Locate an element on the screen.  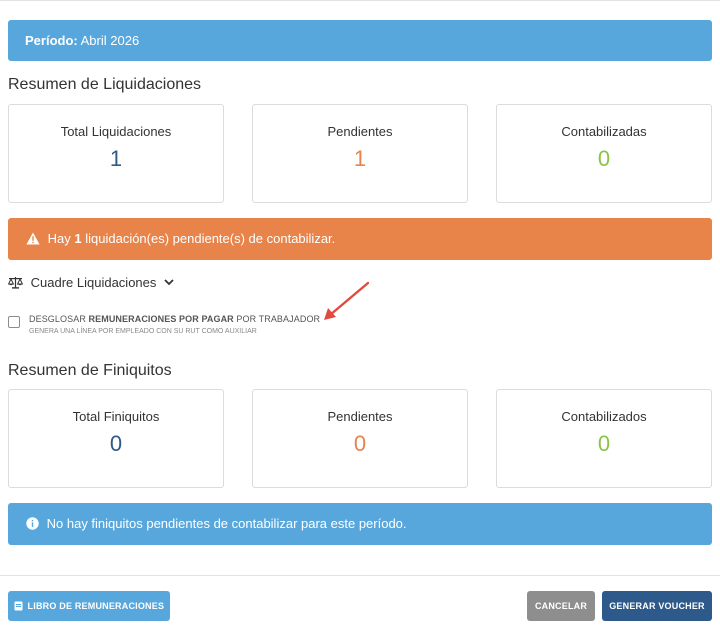
card-liquidaciones-pendientes: Pendientes 1 is located at coordinates (360, 153).